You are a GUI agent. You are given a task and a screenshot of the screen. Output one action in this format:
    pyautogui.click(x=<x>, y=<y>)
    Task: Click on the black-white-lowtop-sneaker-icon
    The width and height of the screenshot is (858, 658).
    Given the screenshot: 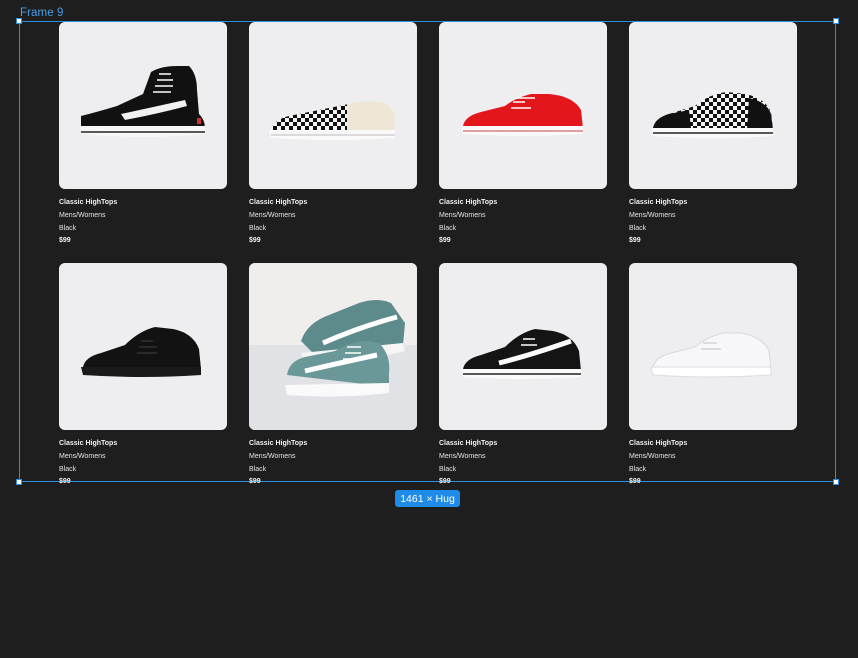 What is the action you would take?
    pyautogui.click(x=521, y=354)
    